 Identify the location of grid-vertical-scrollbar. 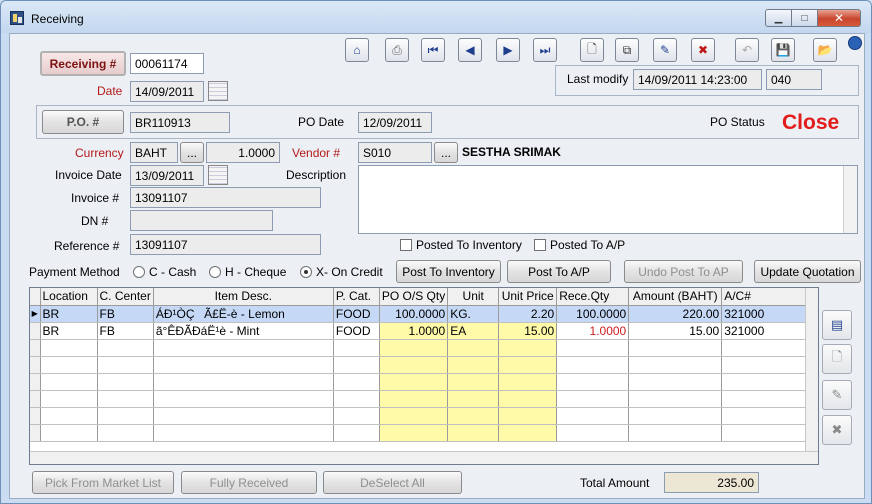
(811, 370).